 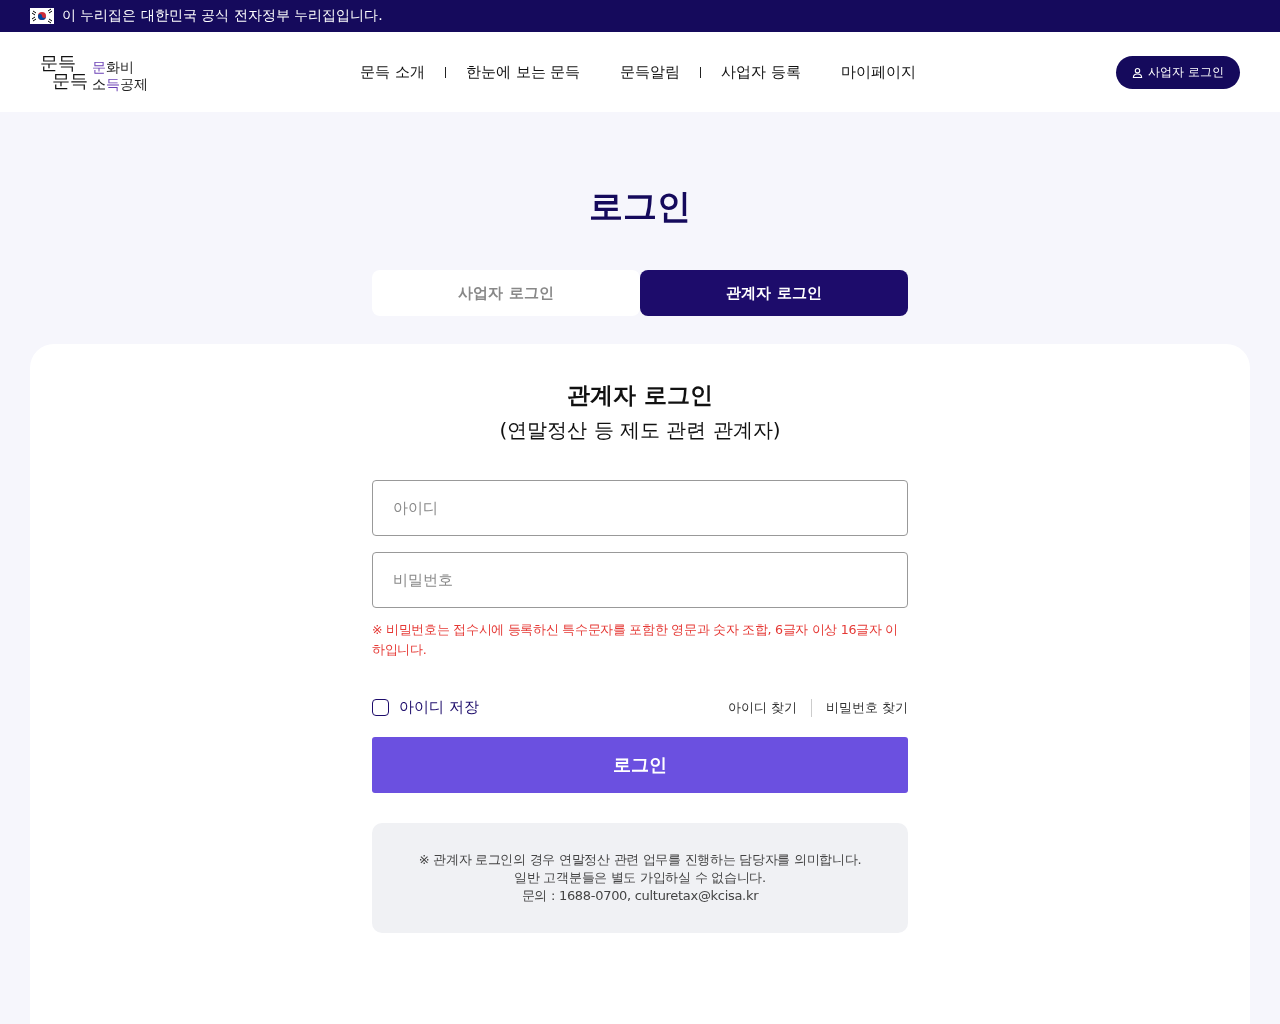 I want to click on login-tab: 사업자 로그인, so click(x=506, y=293).